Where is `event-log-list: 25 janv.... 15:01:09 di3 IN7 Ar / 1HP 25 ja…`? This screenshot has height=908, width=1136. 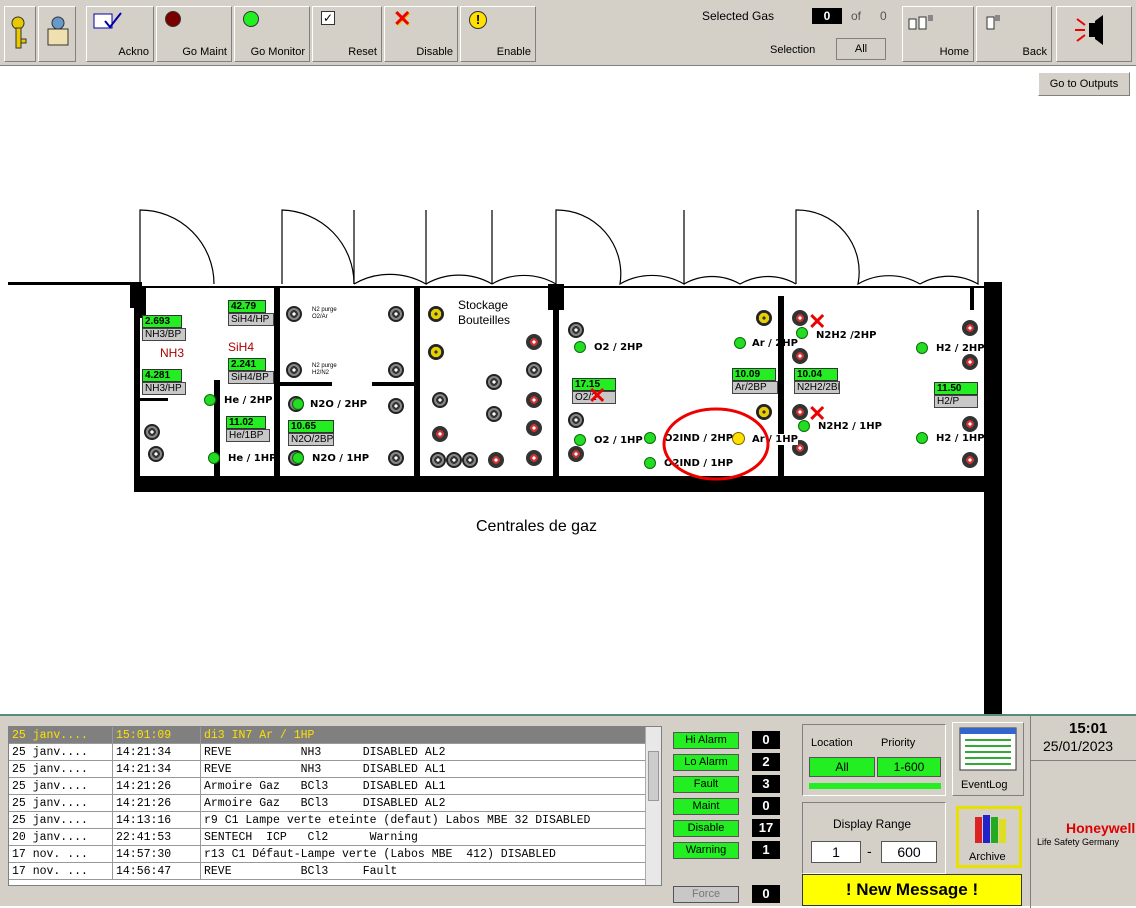
event-log-list: 25 janv.... 15:01:09 di3 IN7 Ar / 1HP 25 ja… is located at coordinates (335, 806).